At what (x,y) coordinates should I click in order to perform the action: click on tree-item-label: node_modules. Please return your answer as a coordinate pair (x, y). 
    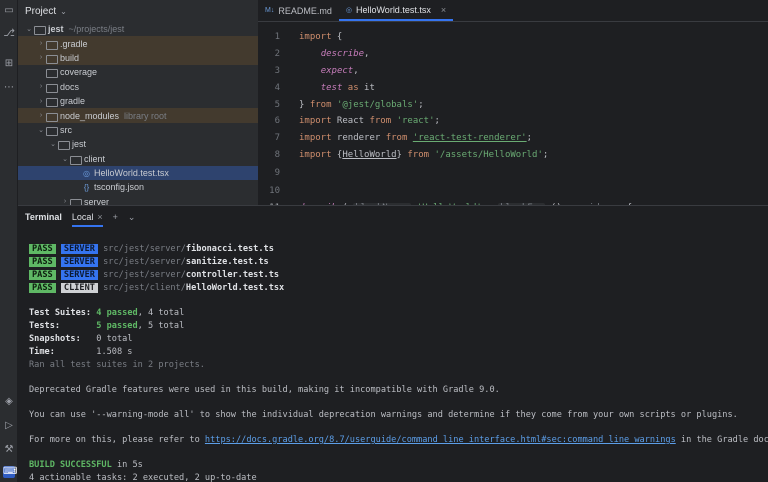
    Looking at the image, I should click on (90, 115).